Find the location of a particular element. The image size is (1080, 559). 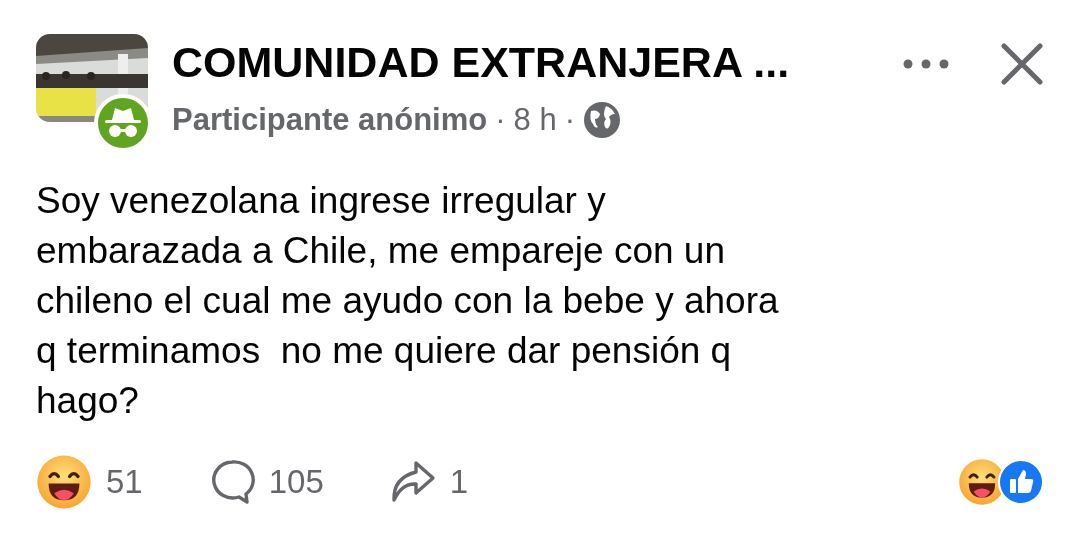

share-icon is located at coordinates (412, 482).